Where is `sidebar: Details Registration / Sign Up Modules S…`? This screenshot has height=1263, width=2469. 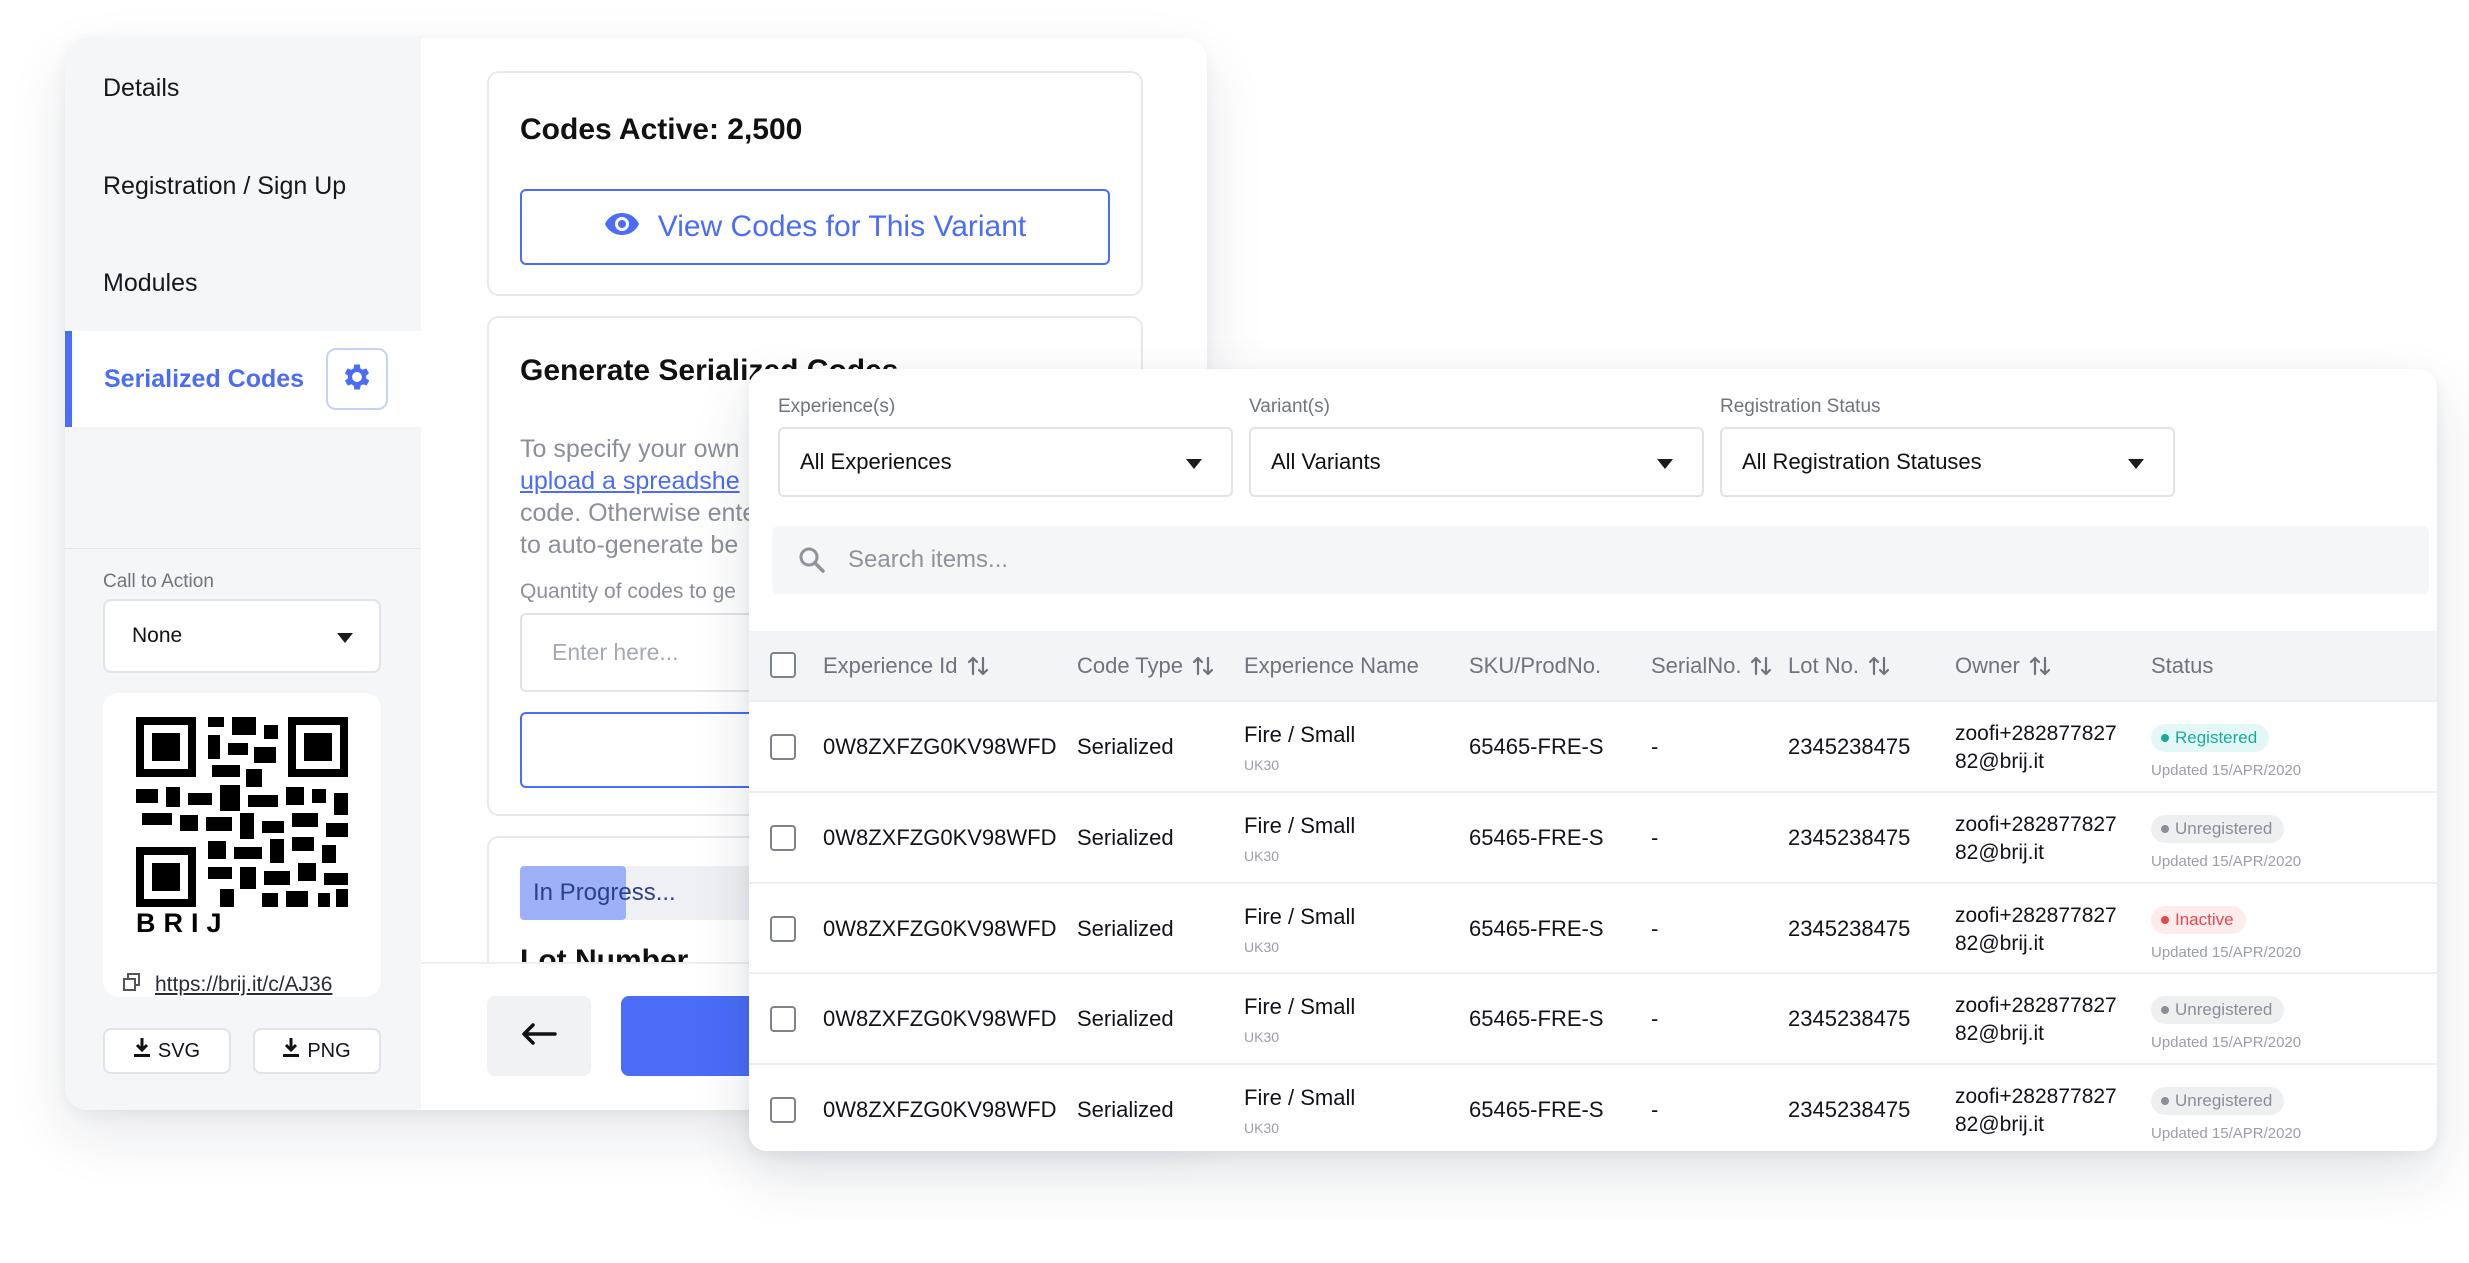 sidebar: Details Registration / Sign Up Modules S… is located at coordinates (243, 574).